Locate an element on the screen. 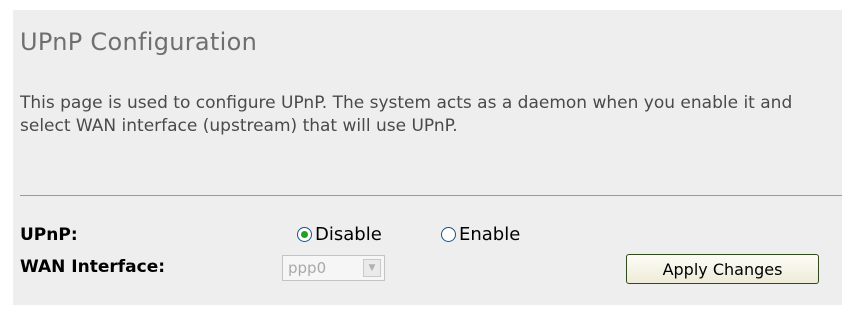 This screenshot has width=842, height=313. upnp-disable-radio is located at coordinates (304, 234).